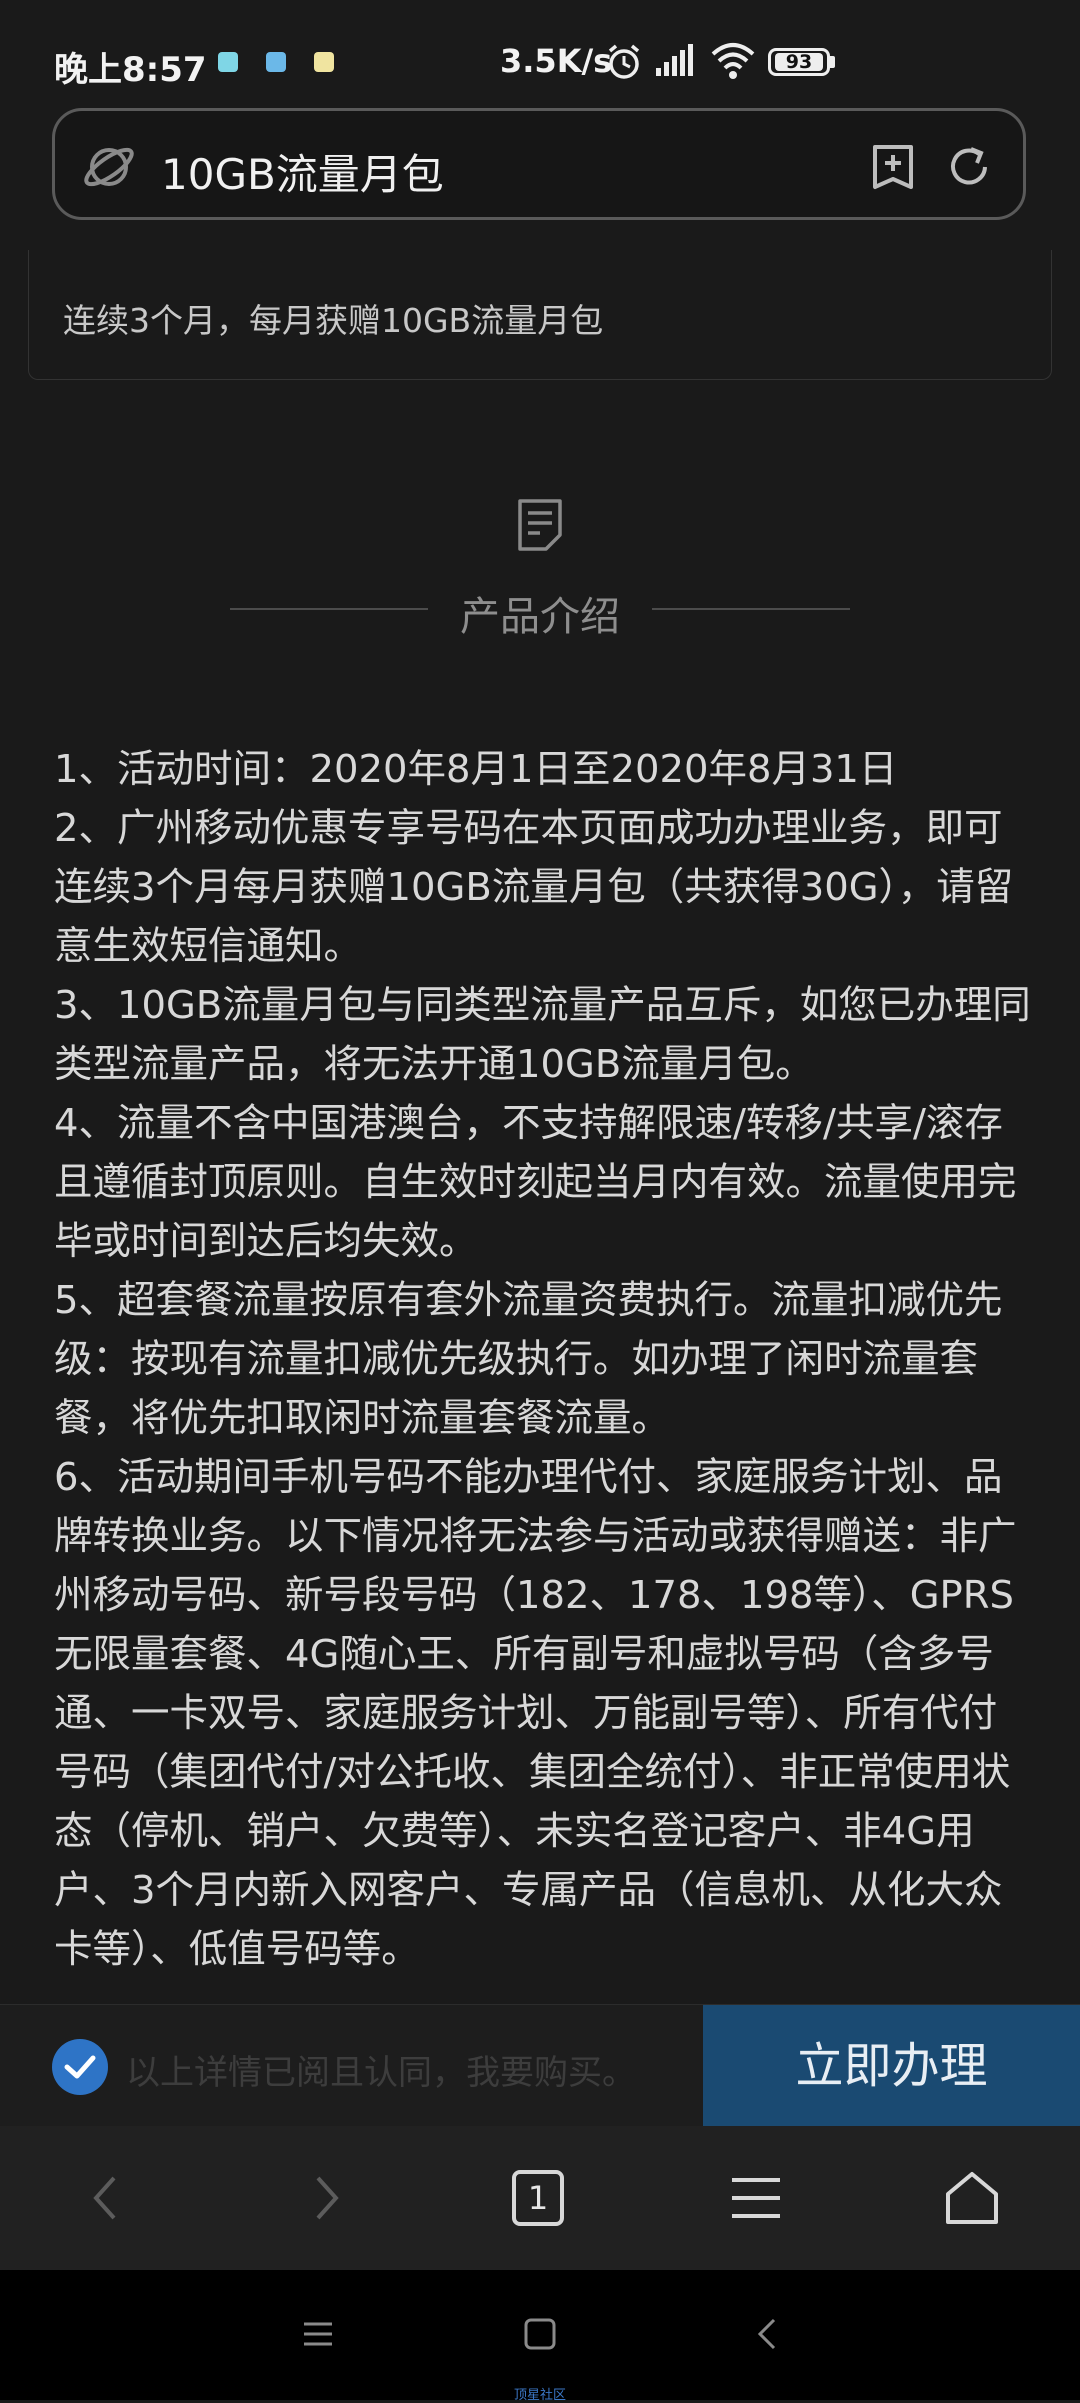 The image size is (1080, 2403). I want to click on wifi-icon, so click(733, 61).